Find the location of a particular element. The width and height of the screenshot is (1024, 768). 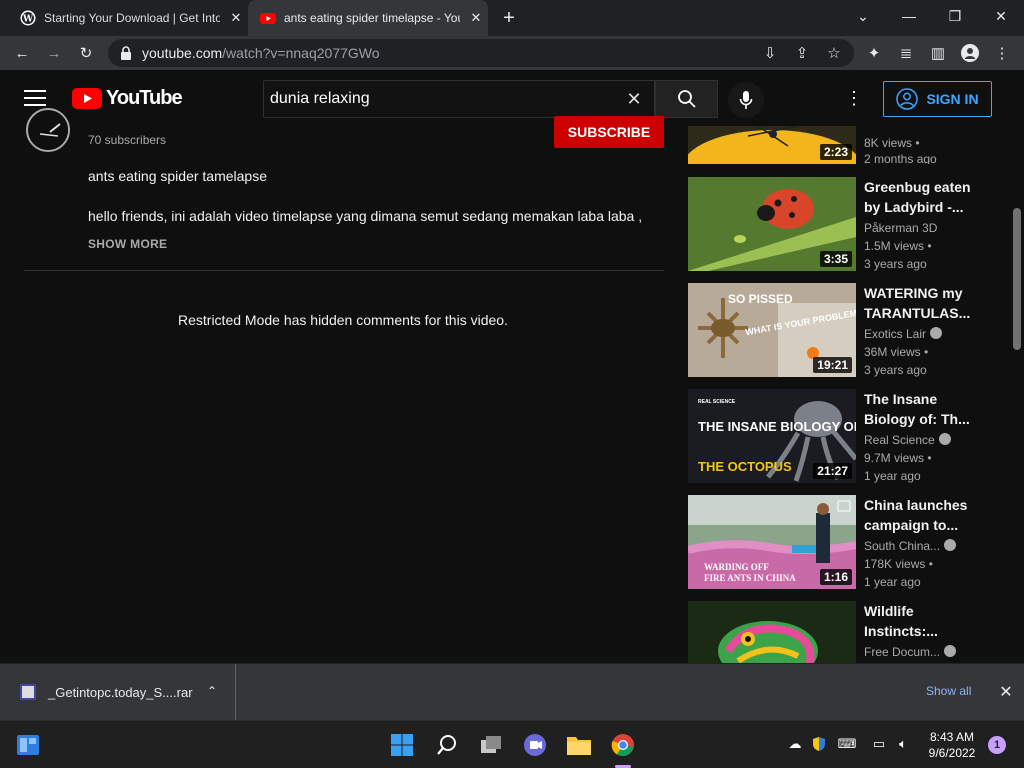

channel-name: Påkerman 3D is located at coordinates (900, 228).